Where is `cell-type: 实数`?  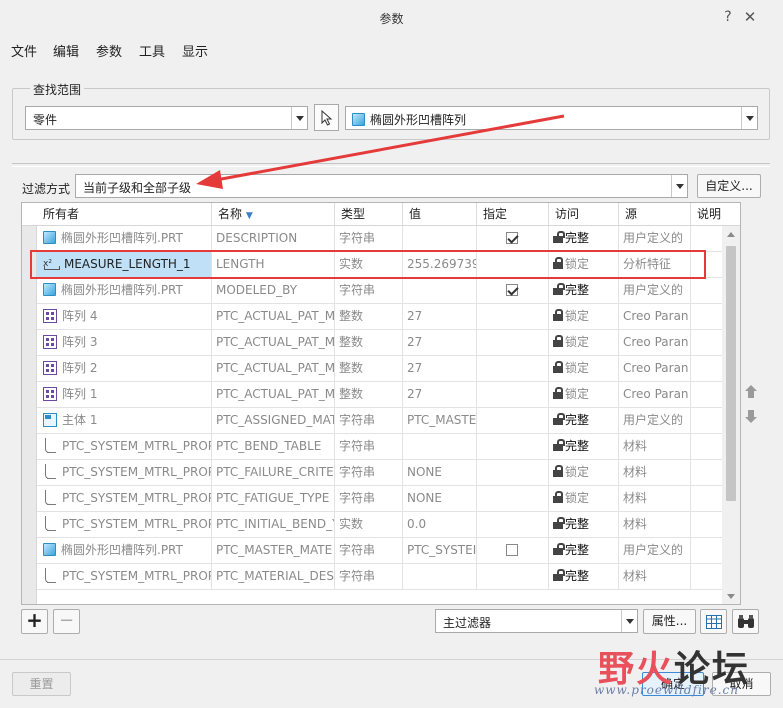 cell-type: 实数 is located at coordinates (369, 264).